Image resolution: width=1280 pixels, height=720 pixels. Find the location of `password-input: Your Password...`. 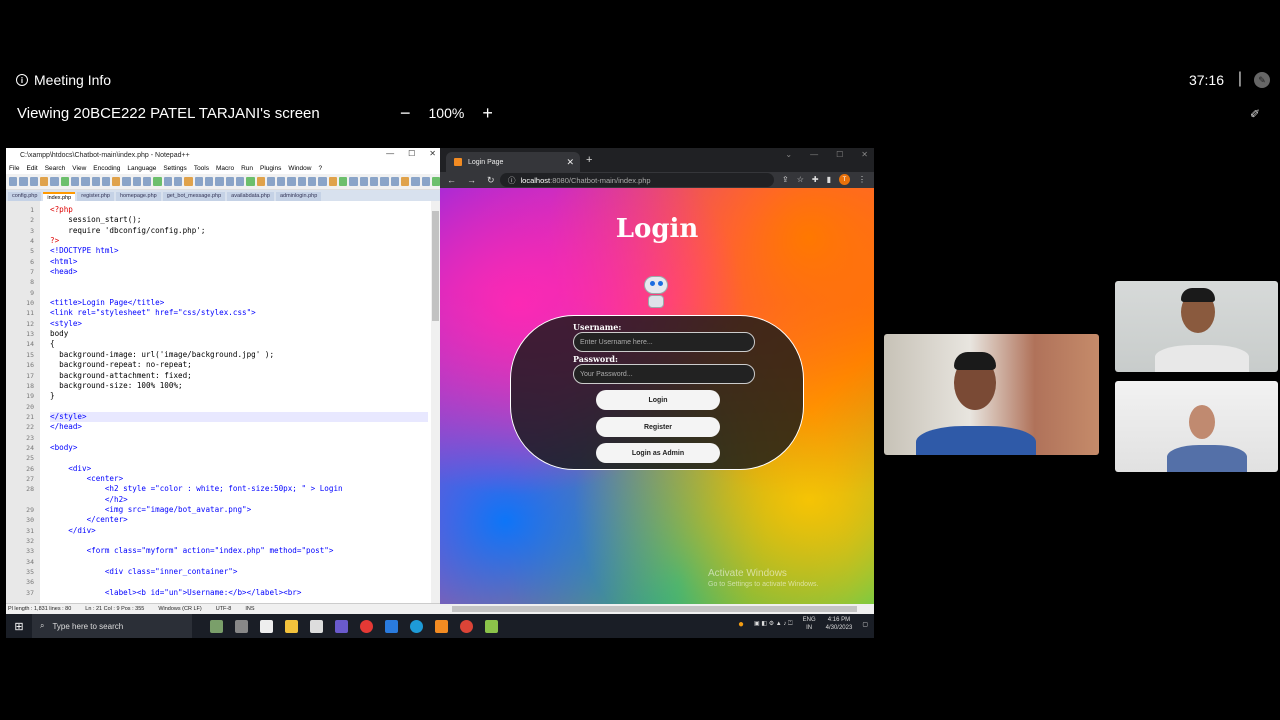

password-input: Your Password... is located at coordinates (664, 374).